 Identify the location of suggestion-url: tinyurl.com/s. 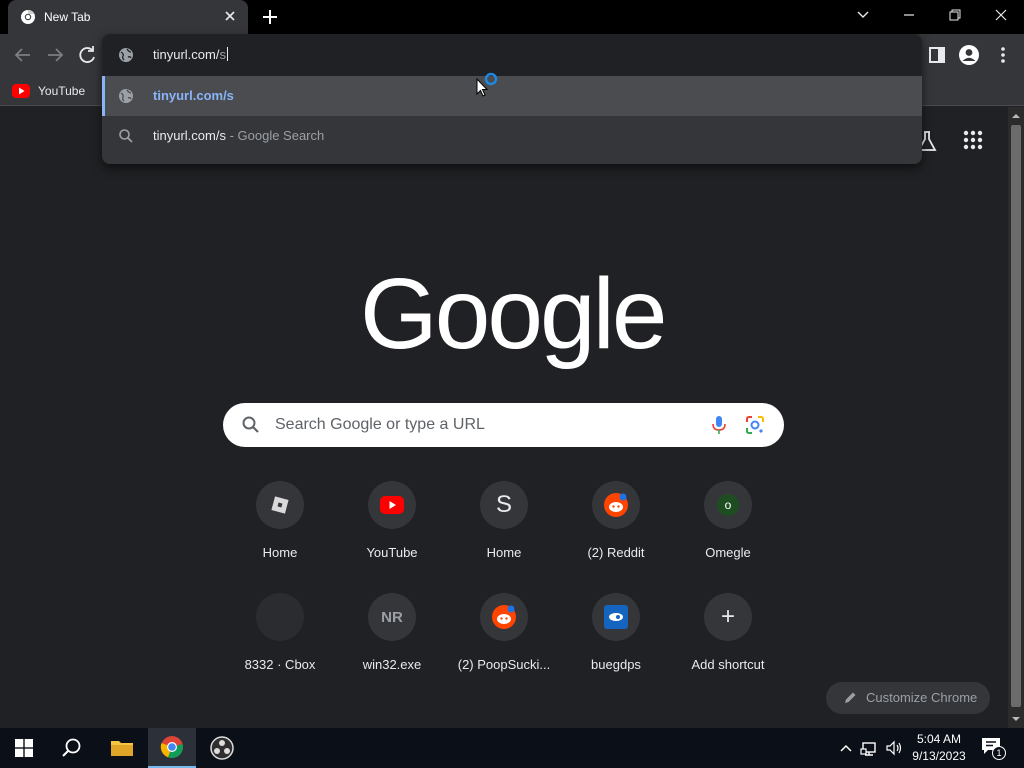
(512, 96).